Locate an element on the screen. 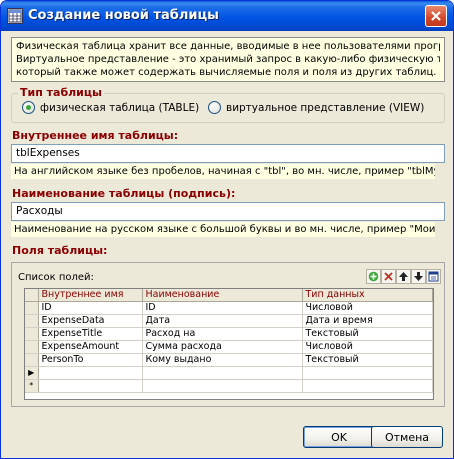 The image size is (454, 459). radio-view-indicator is located at coordinates (214, 107).